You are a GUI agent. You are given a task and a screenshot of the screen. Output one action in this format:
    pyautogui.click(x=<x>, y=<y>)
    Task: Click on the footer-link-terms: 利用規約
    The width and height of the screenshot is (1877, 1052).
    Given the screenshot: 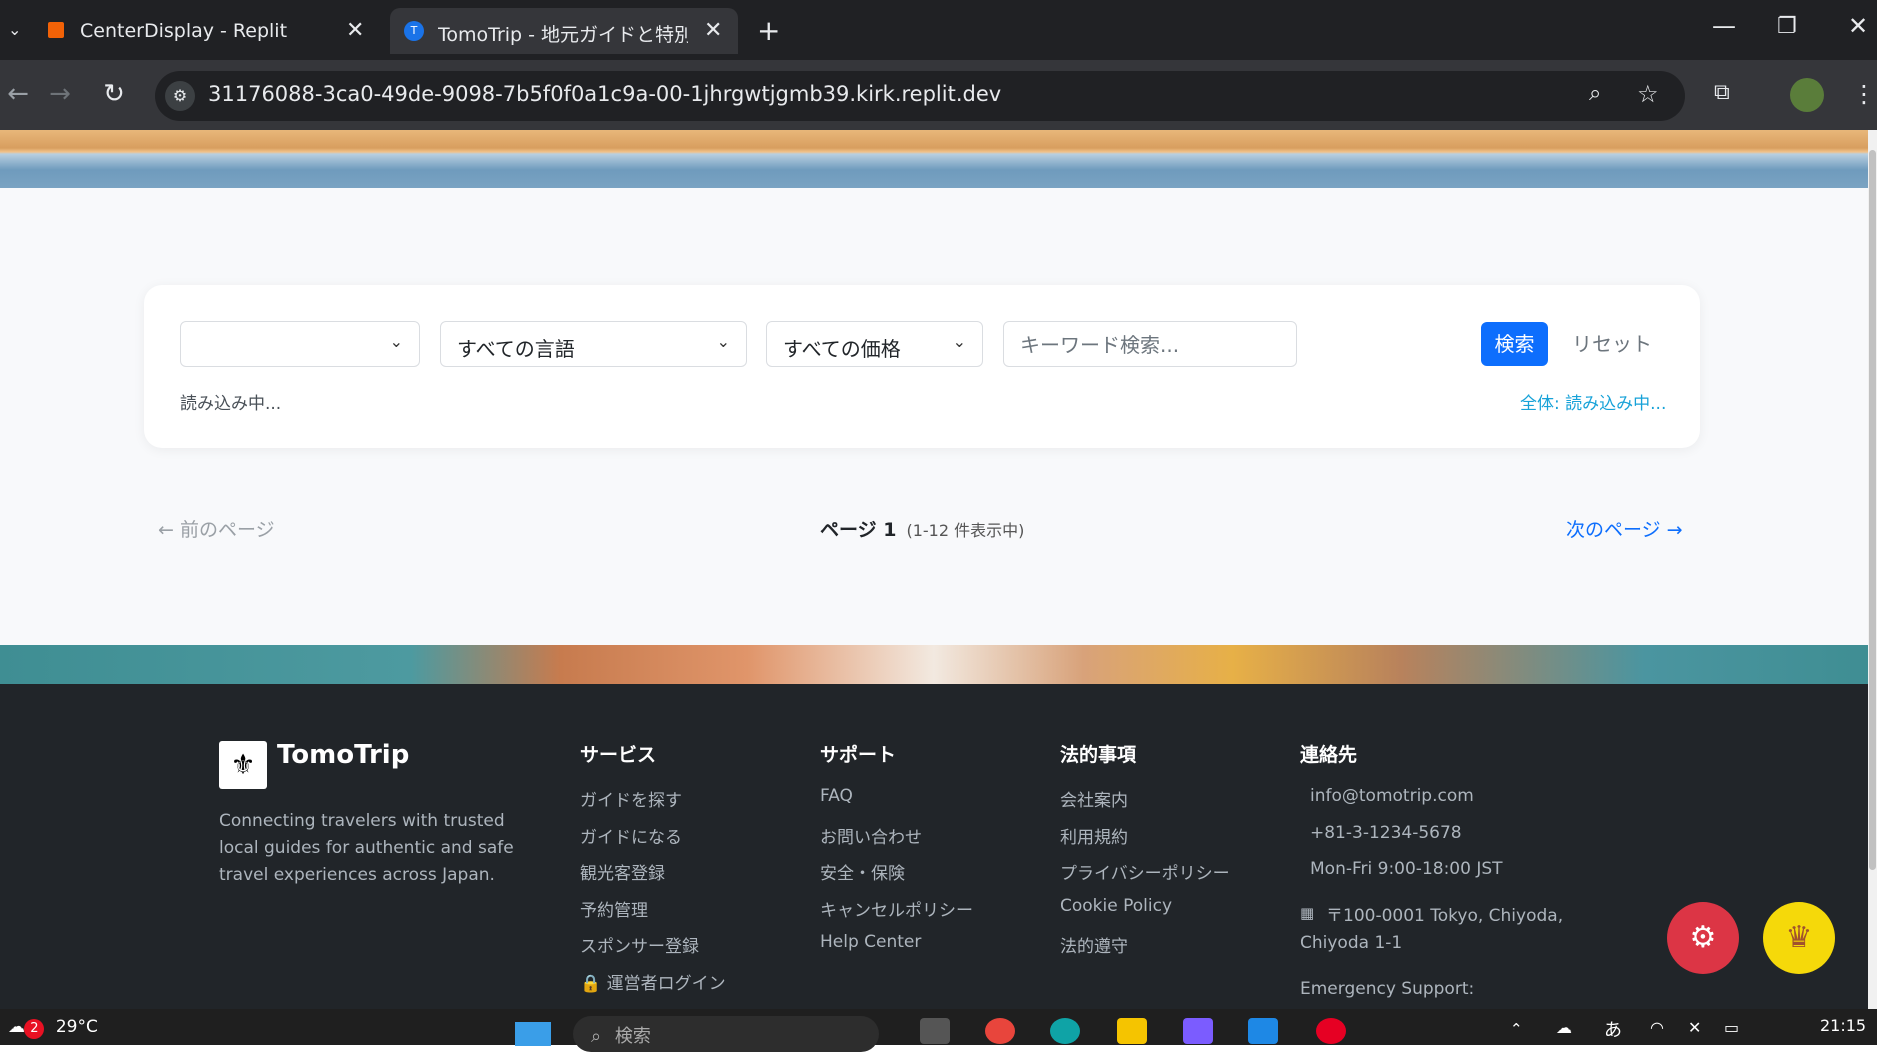 What is the action you would take?
    pyautogui.click(x=1094, y=835)
    